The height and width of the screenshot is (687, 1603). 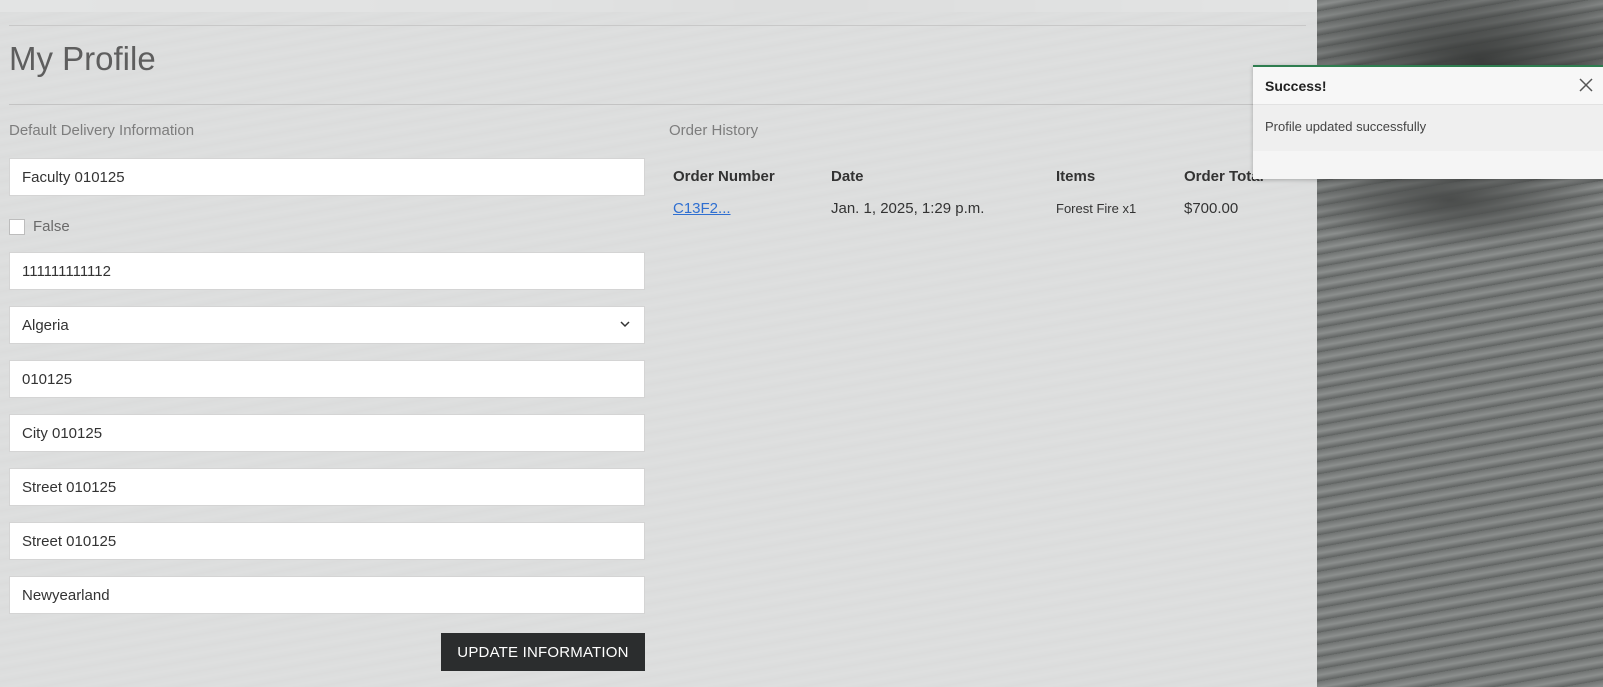 What do you see at coordinates (327, 325) in the screenshot?
I see `country-select: Algeria` at bounding box center [327, 325].